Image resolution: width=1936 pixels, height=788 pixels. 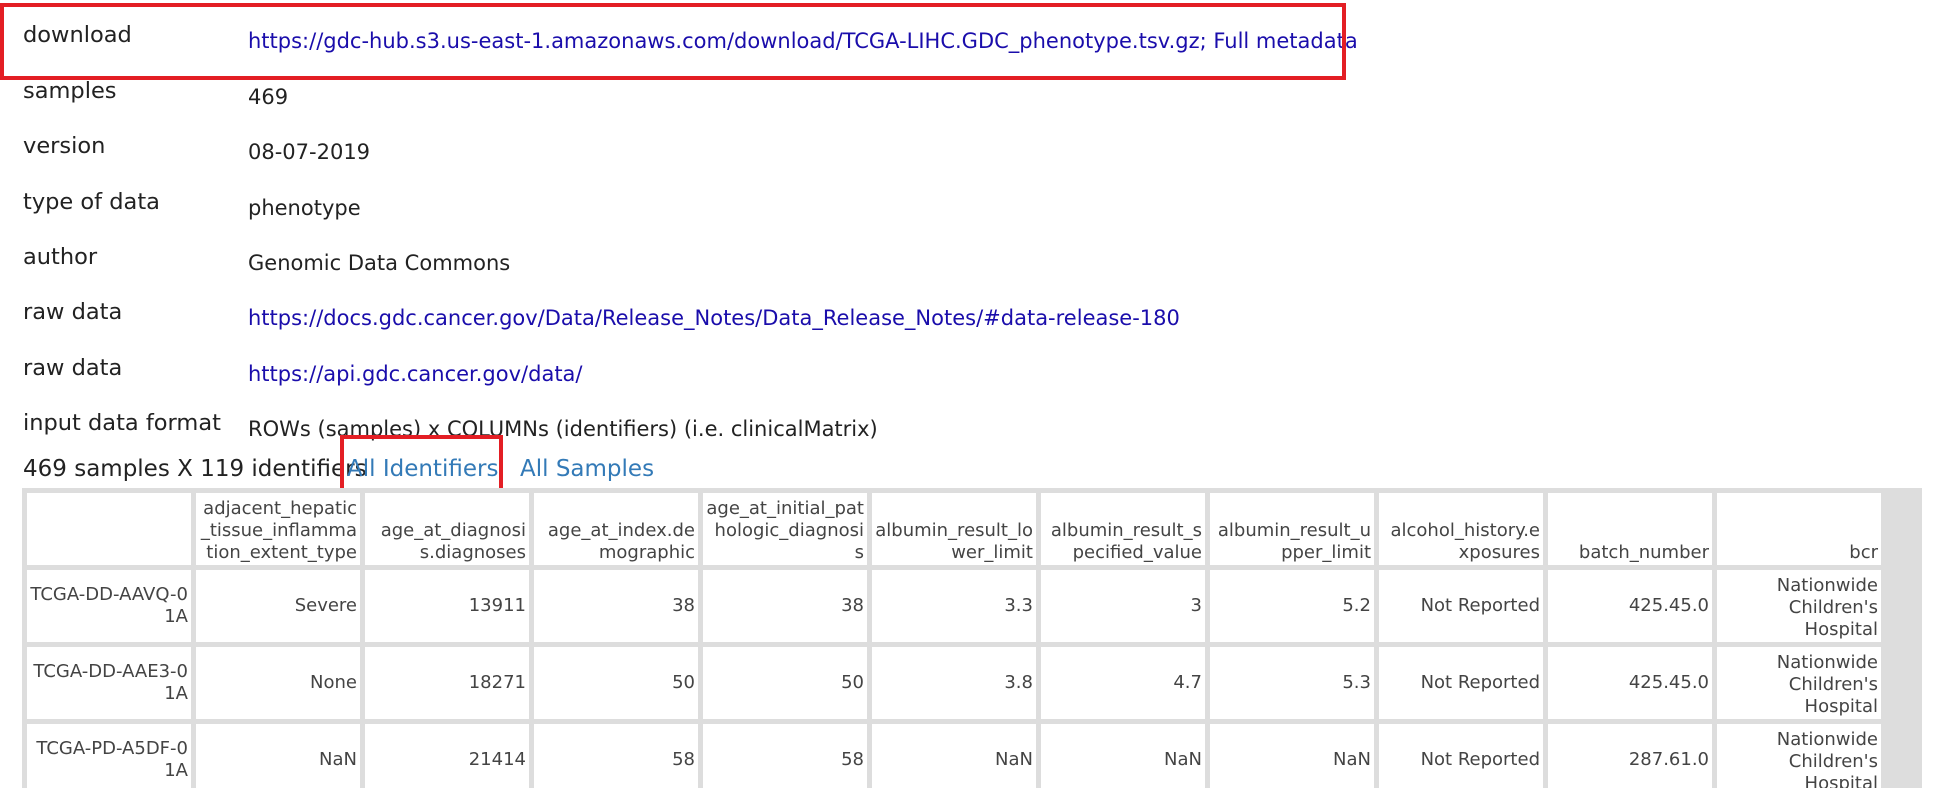 What do you see at coordinates (1123, 683) in the screenshot?
I see `table-cell: 4.7` at bounding box center [1123, 683].